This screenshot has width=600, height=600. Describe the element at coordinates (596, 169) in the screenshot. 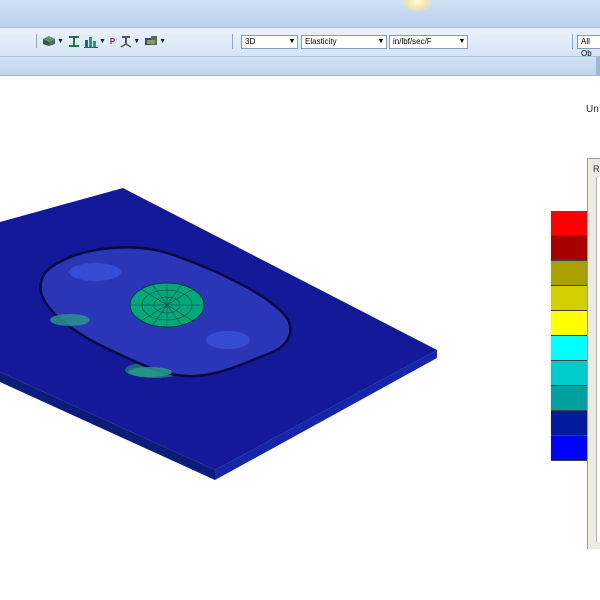

I see `results-panel-title: R` at that location.